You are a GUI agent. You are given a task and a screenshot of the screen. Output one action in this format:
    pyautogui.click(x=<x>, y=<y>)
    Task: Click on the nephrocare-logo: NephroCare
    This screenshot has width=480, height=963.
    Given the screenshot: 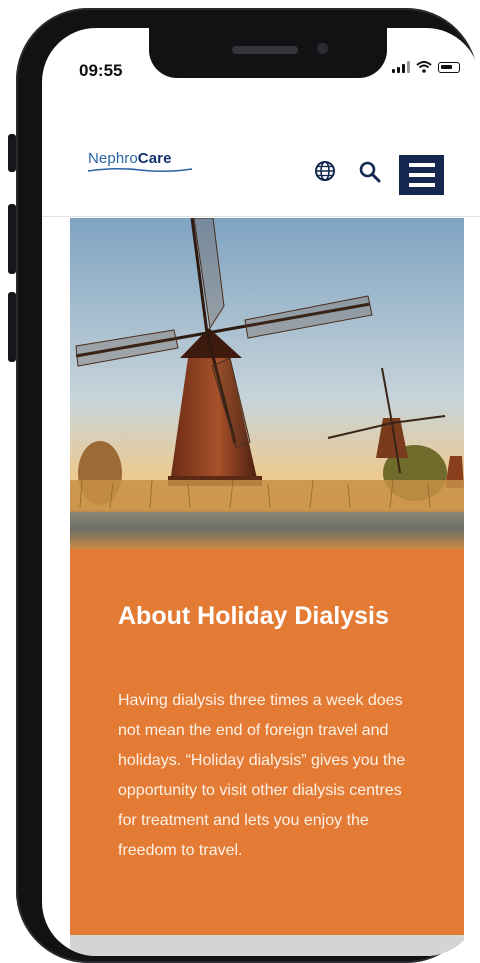 What is the action you would take?
    pyautogui.click(x=130, y=158)
    